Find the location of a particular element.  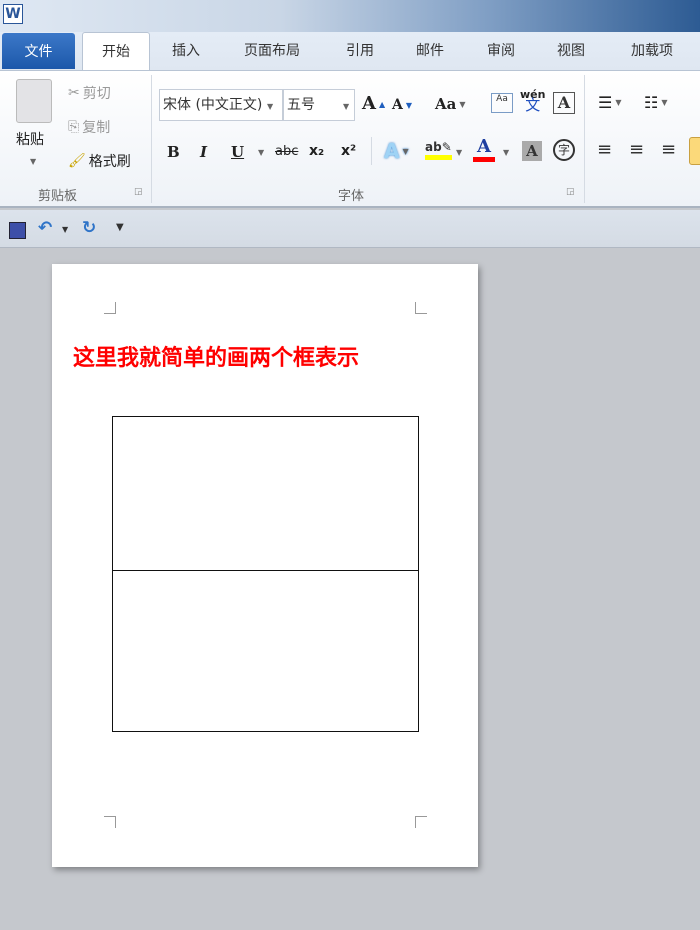

cut-button: ✂ 剪切 is located at coordinates (89, 93).